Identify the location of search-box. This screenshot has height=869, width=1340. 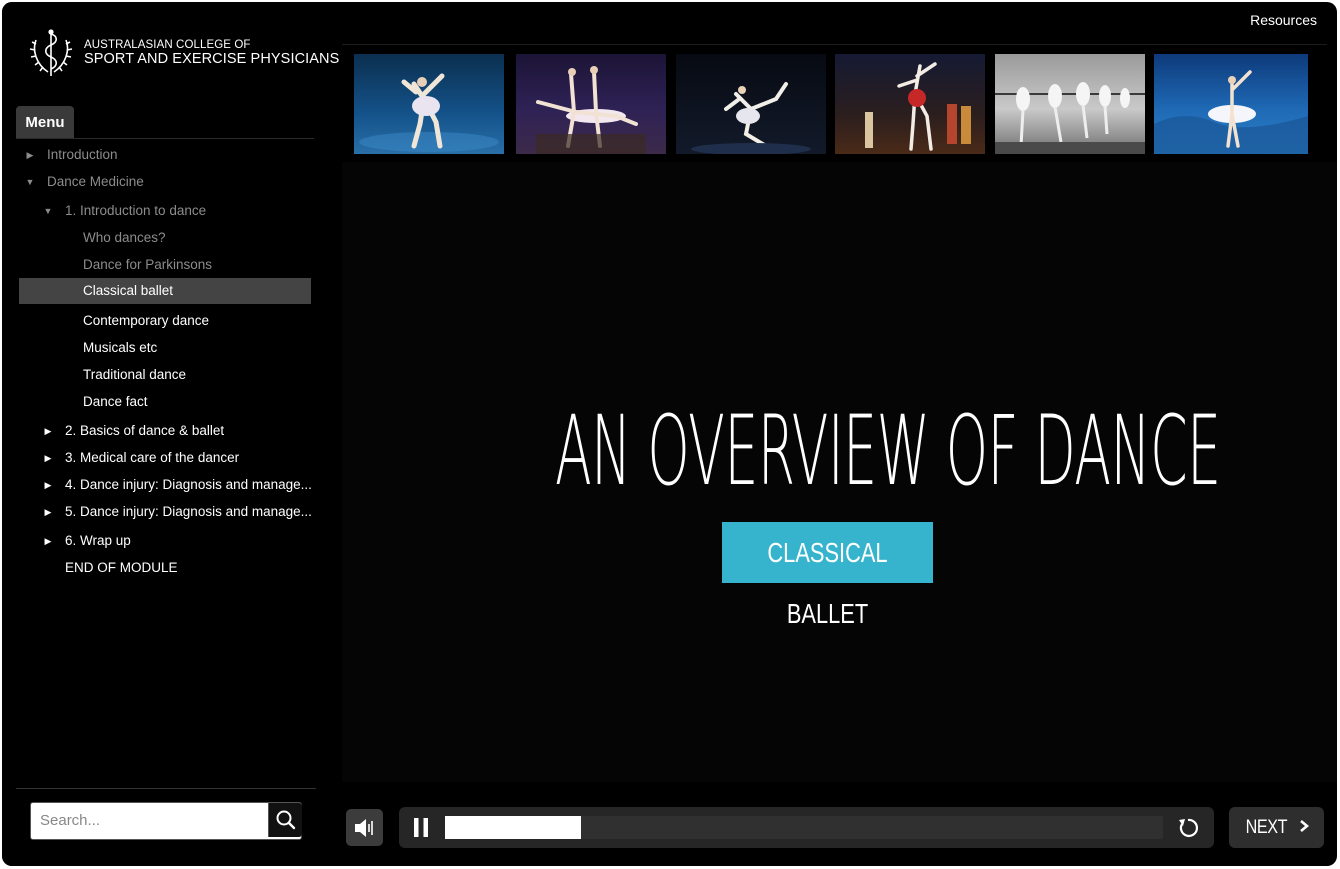
(166, 821).